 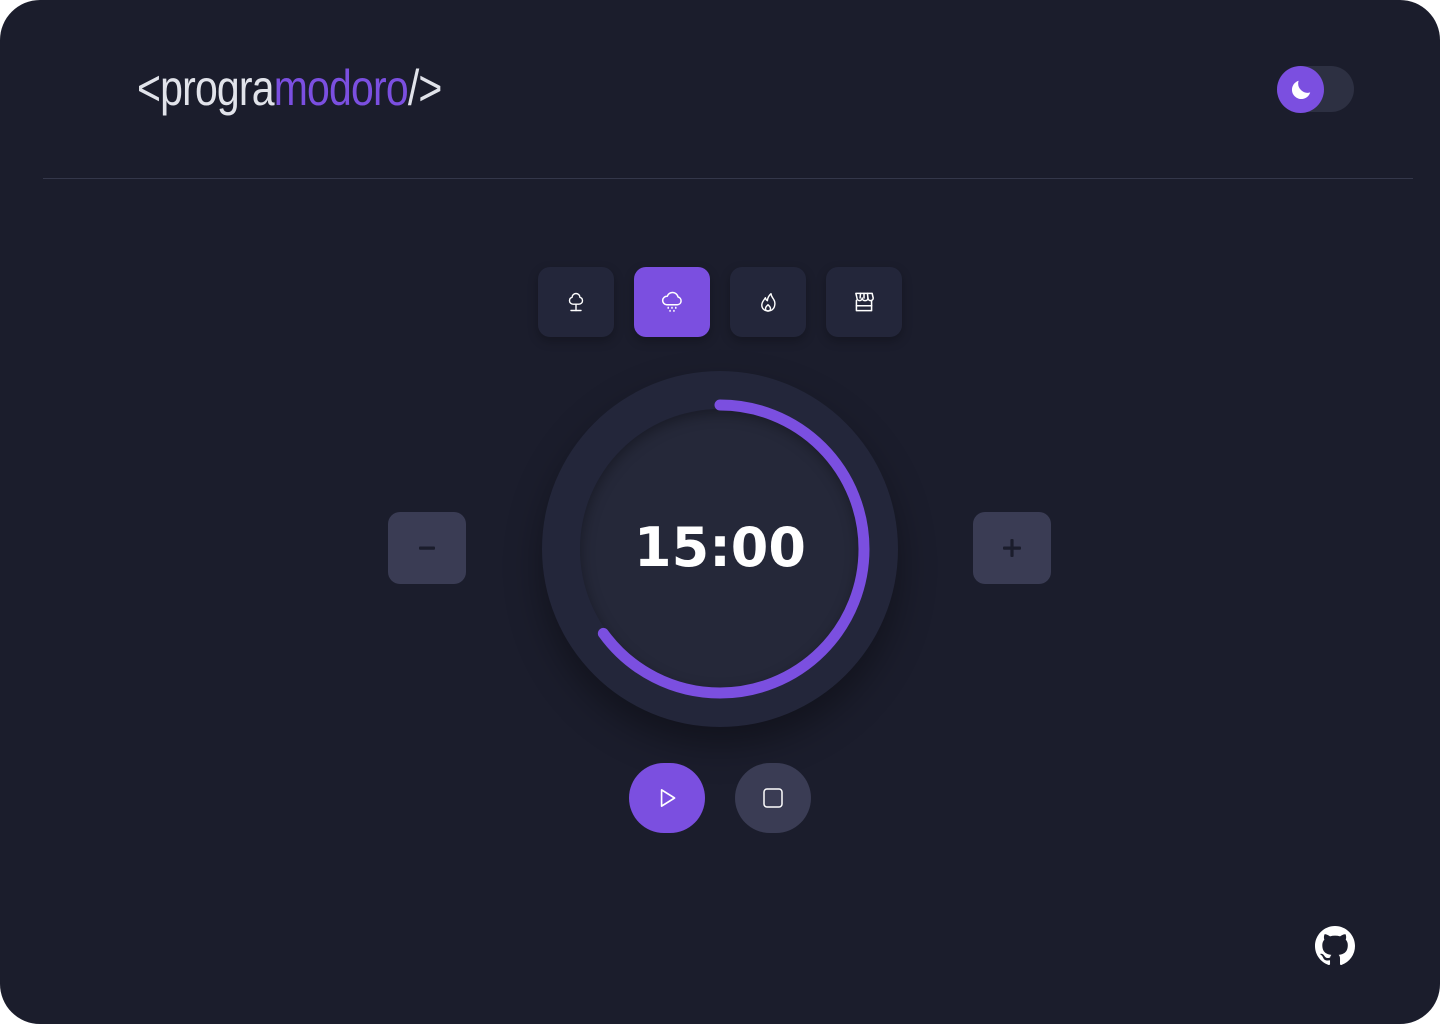 I want to click on sound-button-fireplace, so click(x=768, y=302).